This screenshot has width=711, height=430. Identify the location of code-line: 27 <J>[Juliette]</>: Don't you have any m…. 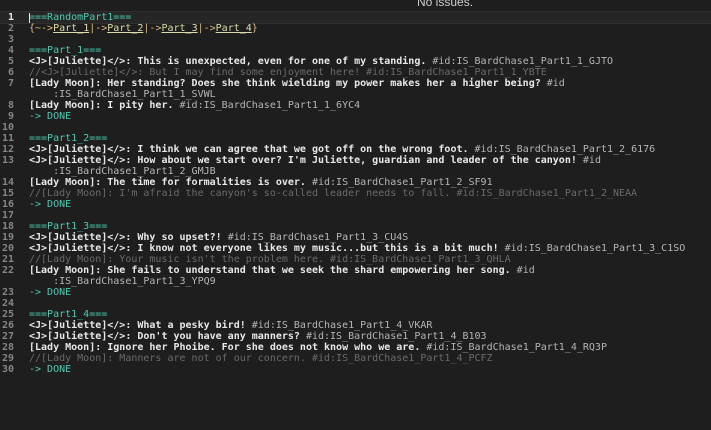
(355, 336).